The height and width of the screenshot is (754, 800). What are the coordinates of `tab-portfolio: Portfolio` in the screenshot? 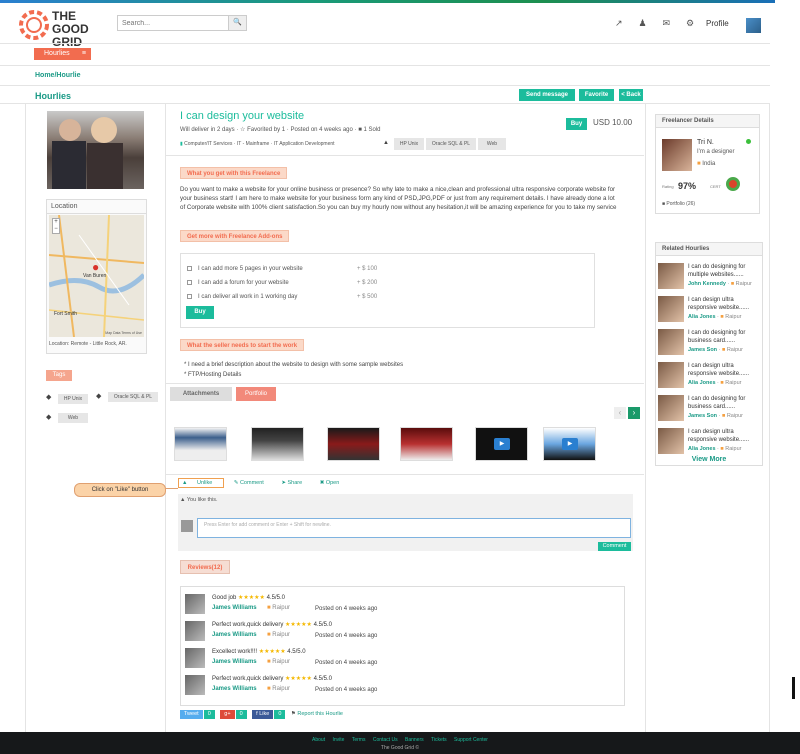 It's located at (256, 394).